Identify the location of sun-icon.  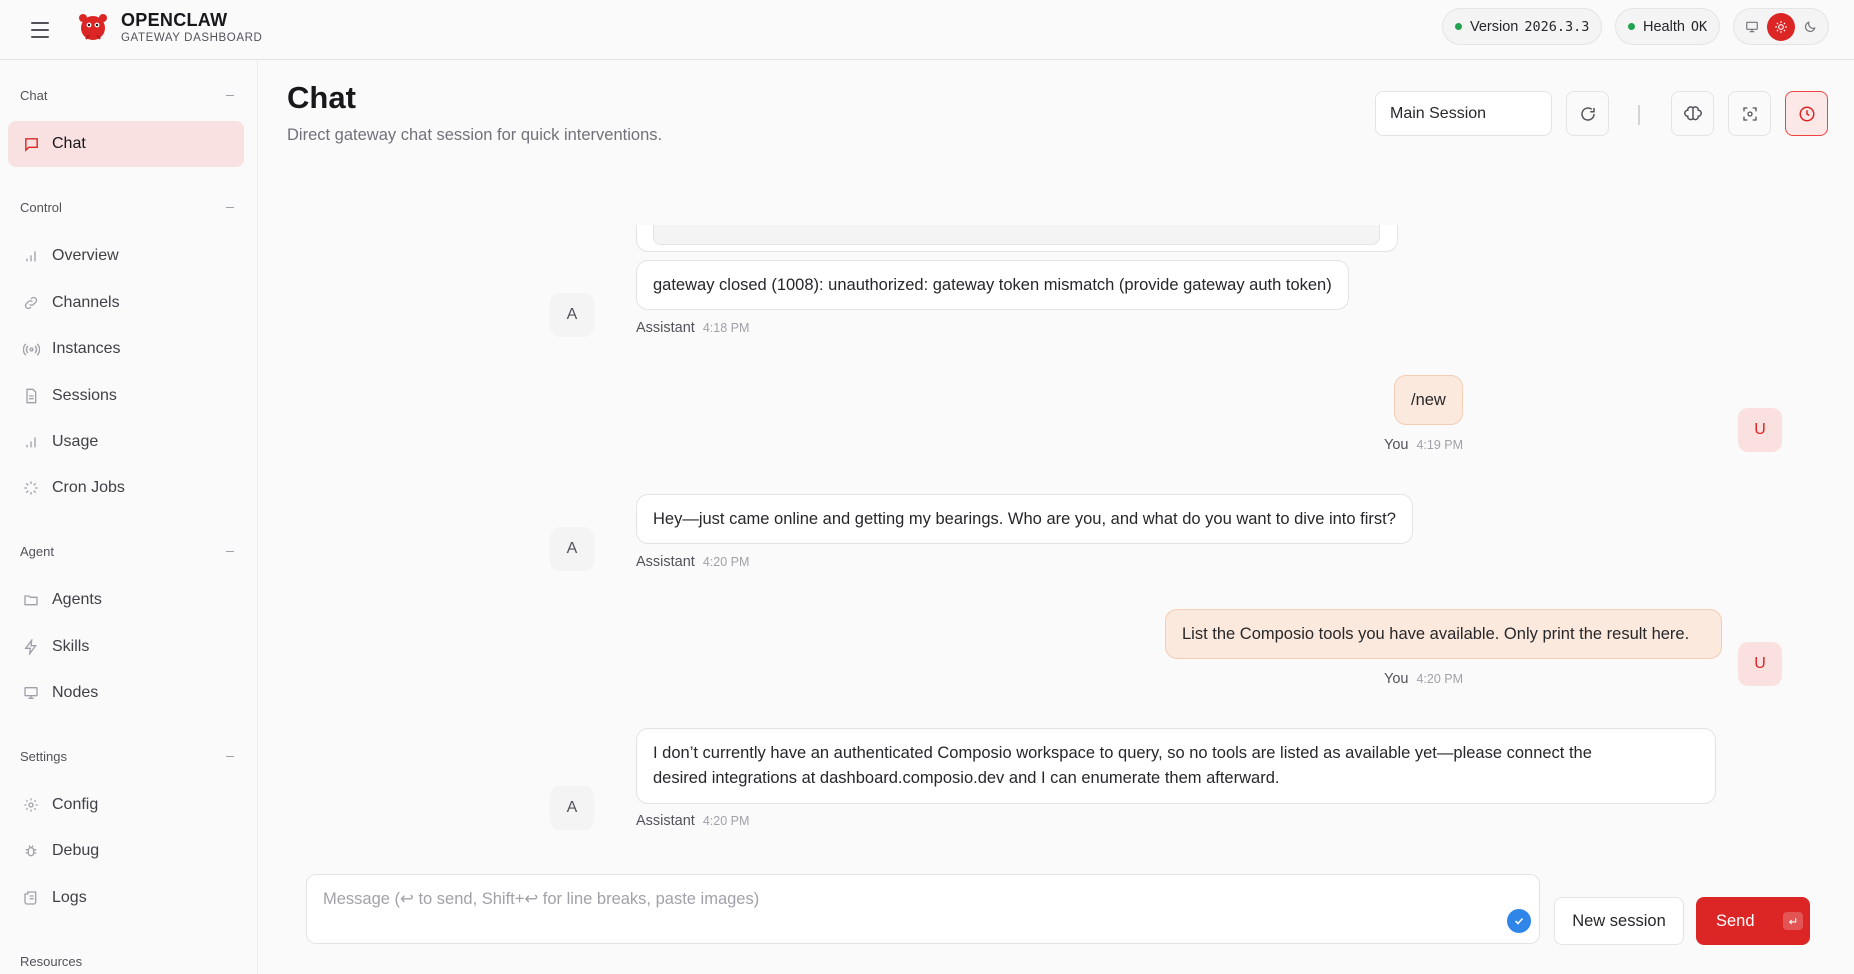
(1780, 26).